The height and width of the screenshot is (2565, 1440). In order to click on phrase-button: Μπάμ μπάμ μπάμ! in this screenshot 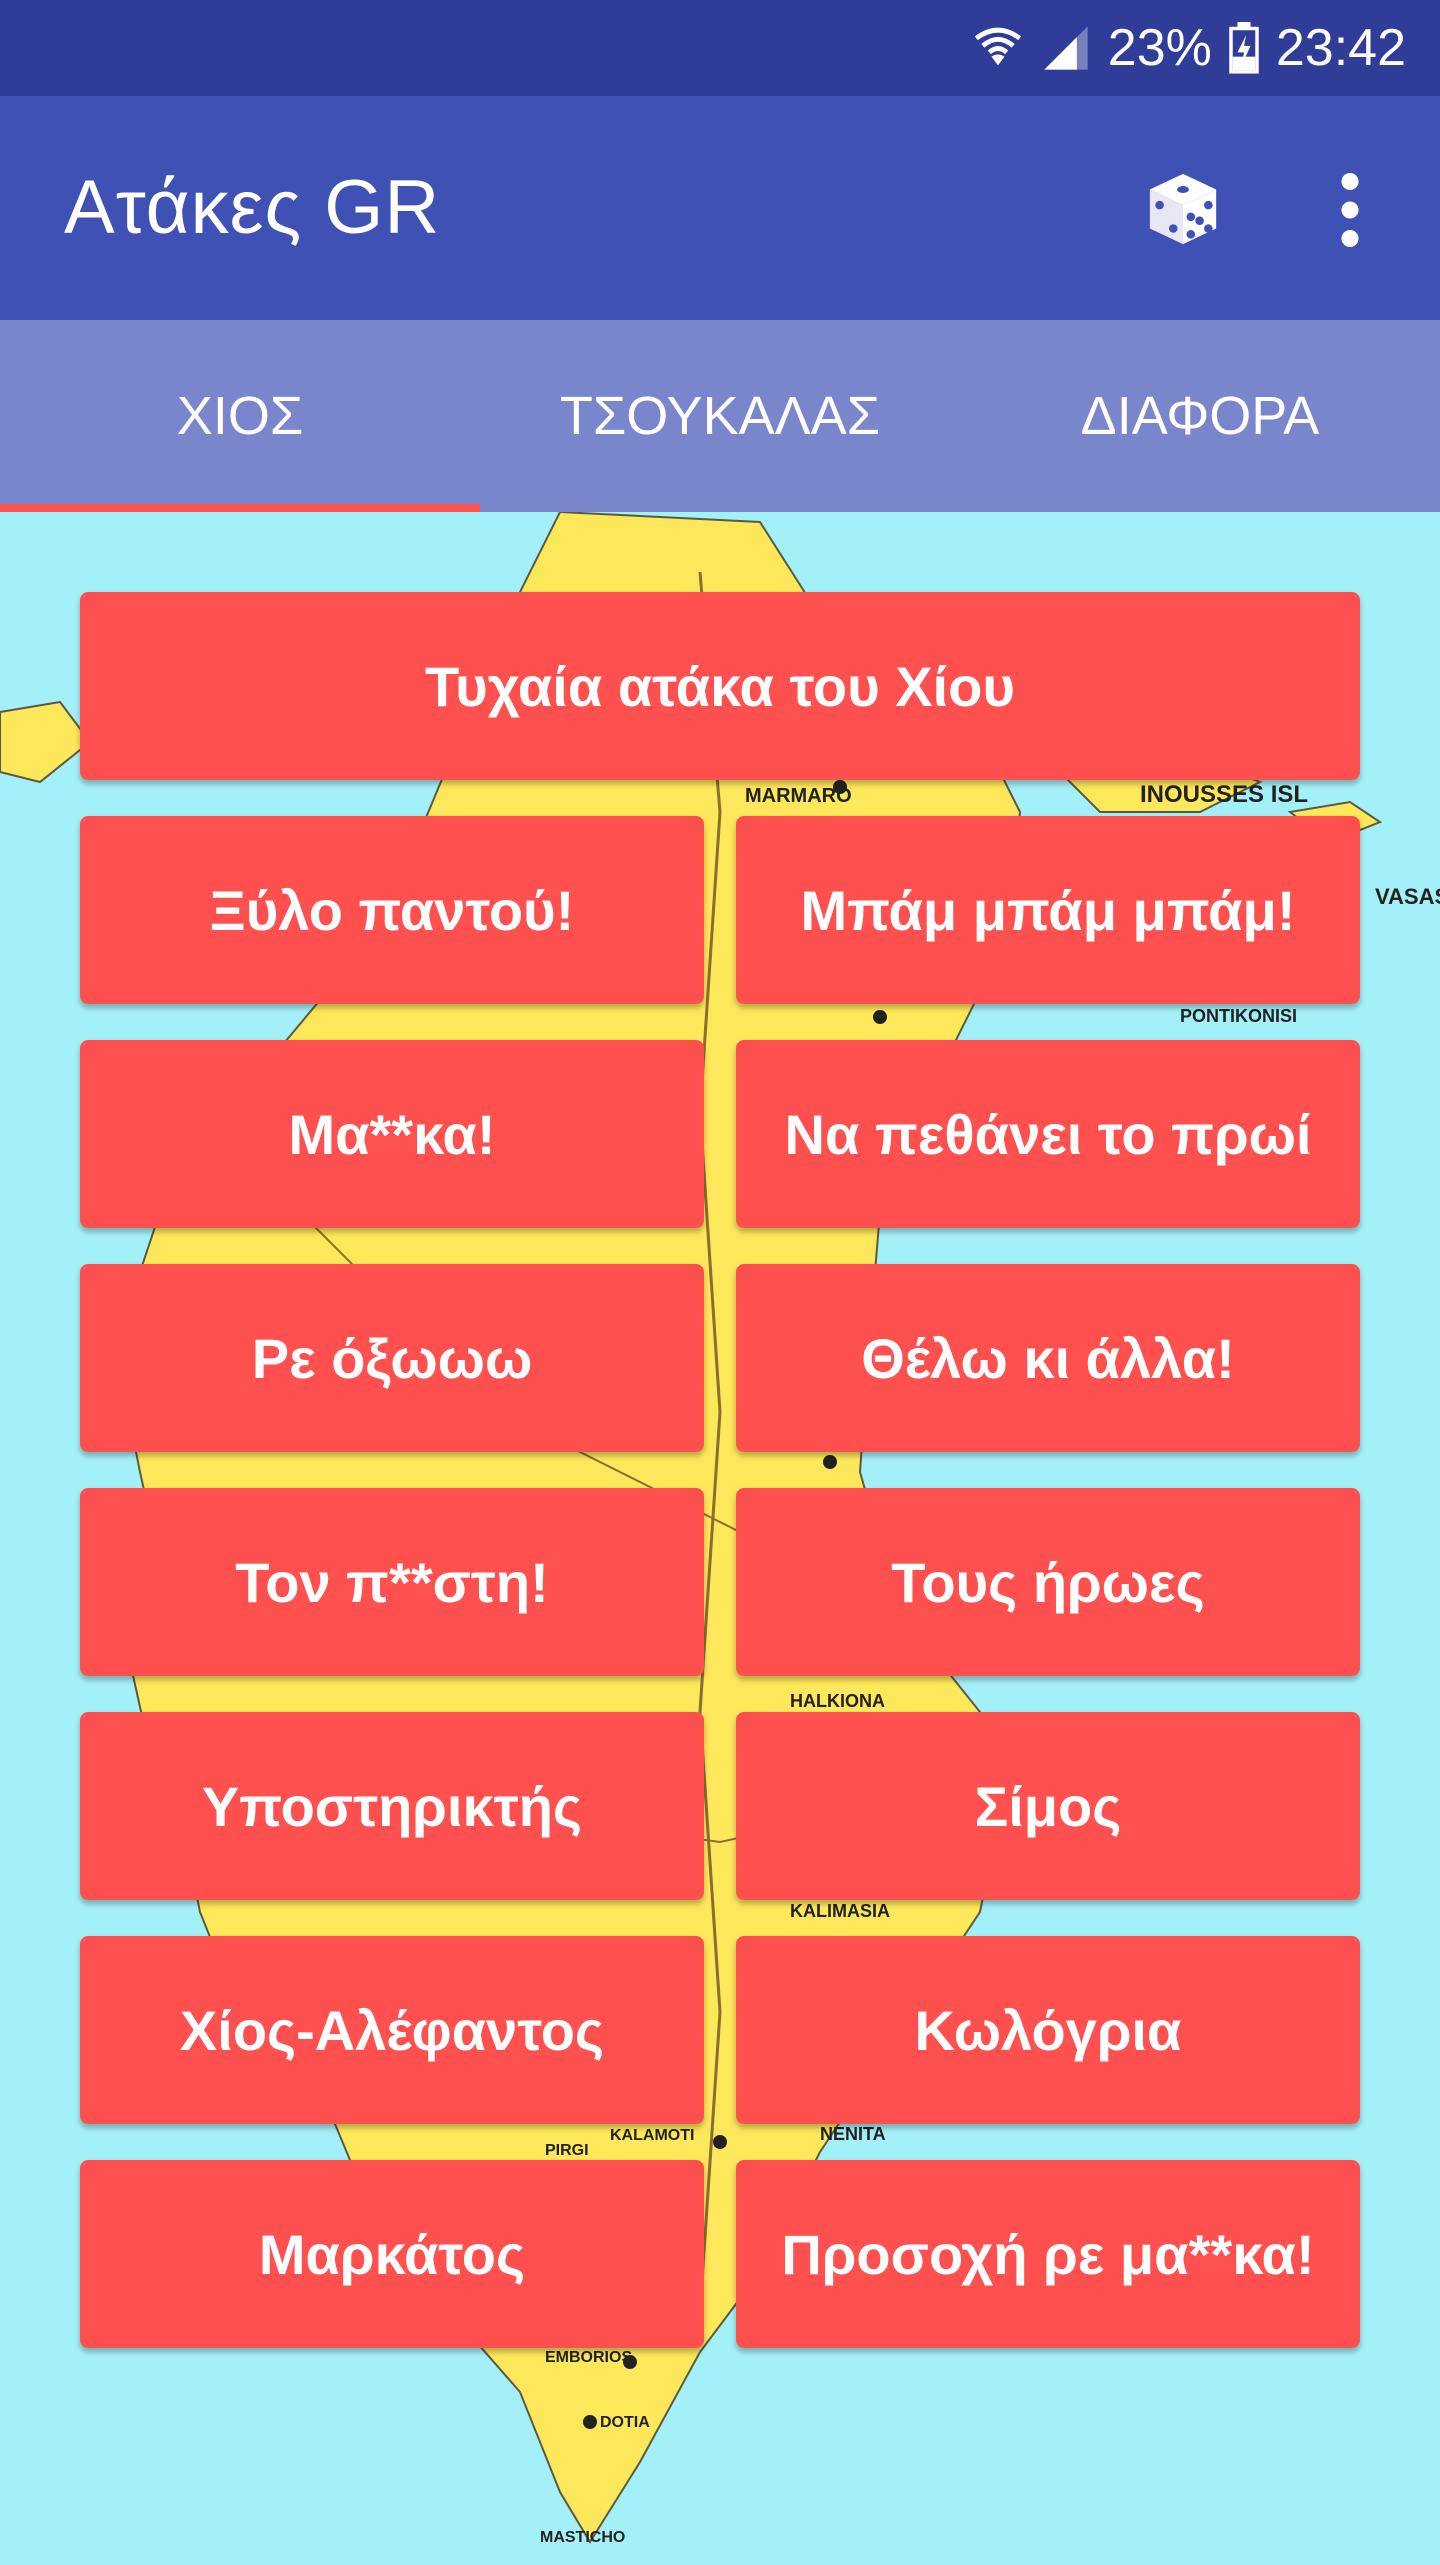, I will do `click(1048, 910)`.